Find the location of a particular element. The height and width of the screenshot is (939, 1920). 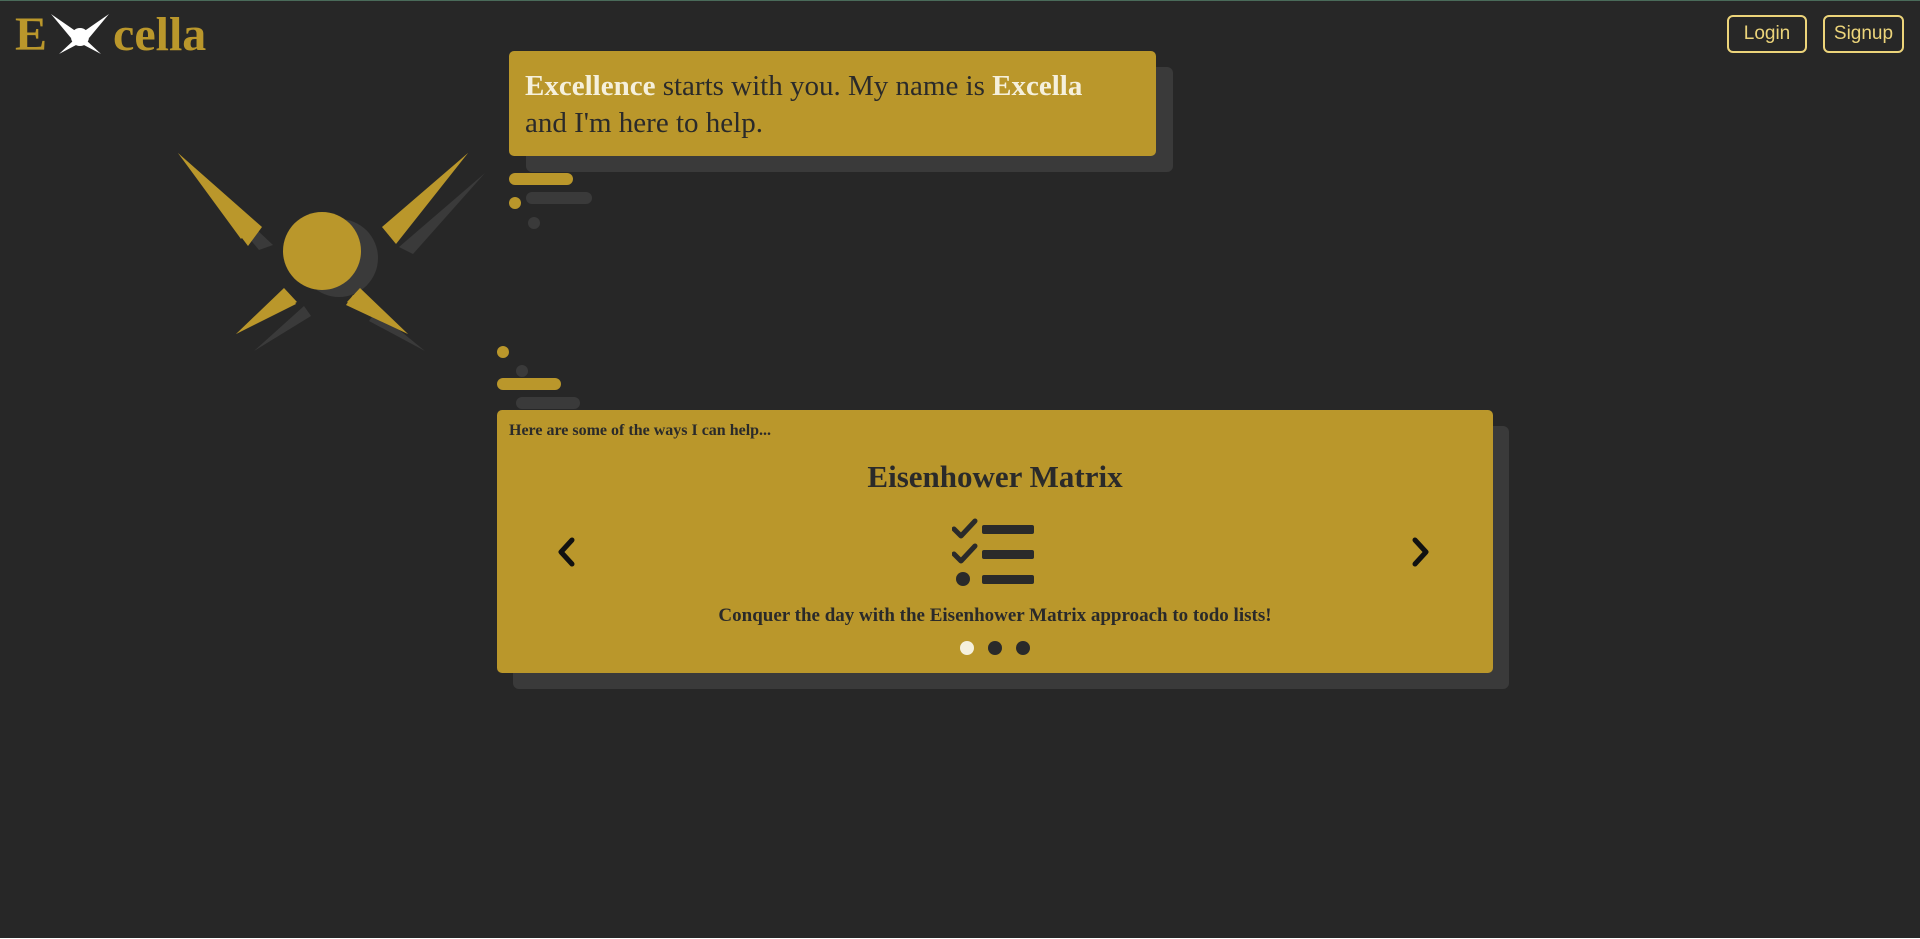

logo-text-prefix: E is located at coordinates (31, 34).